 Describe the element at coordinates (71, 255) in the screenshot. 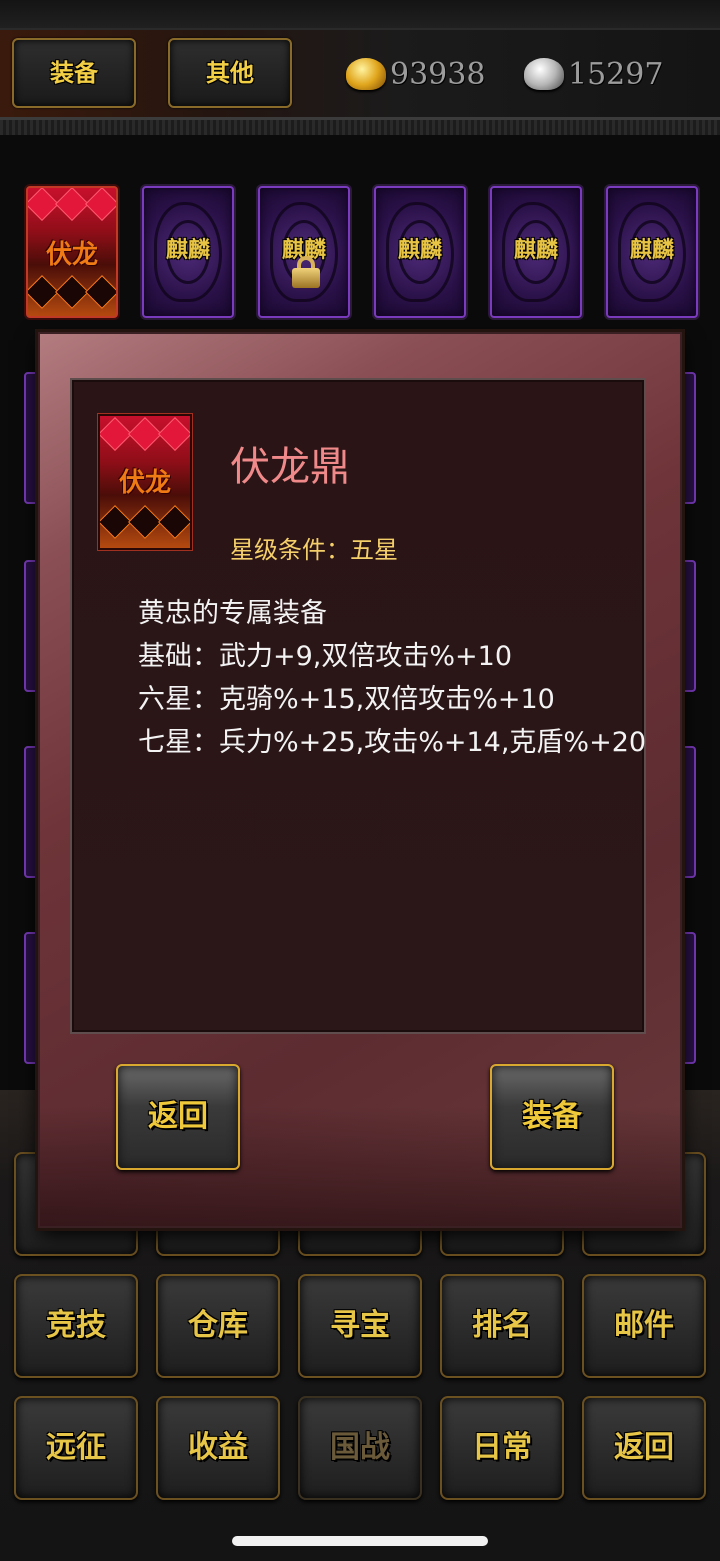

I see `card-label: 伏龙` at that location.